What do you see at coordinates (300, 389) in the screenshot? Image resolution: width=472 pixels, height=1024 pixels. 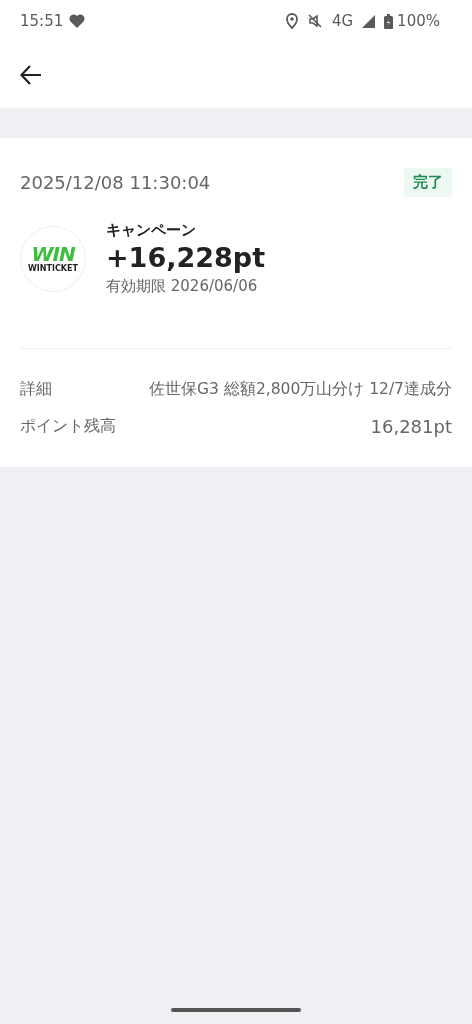 I see `detail-value: 佐世保G3 総額2,800万山分け 12/7達成分` at bounding box center [300, 389].